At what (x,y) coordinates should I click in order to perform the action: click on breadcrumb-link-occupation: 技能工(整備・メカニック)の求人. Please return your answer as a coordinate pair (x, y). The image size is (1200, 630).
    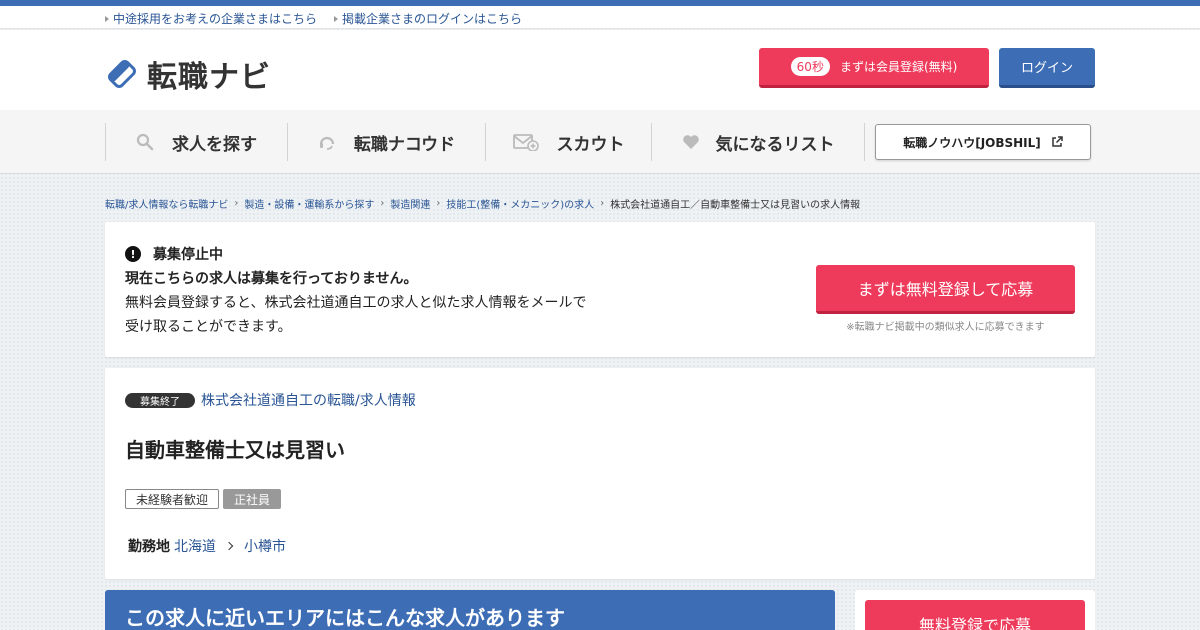
    Looking at the image, I should click on (520, 203).